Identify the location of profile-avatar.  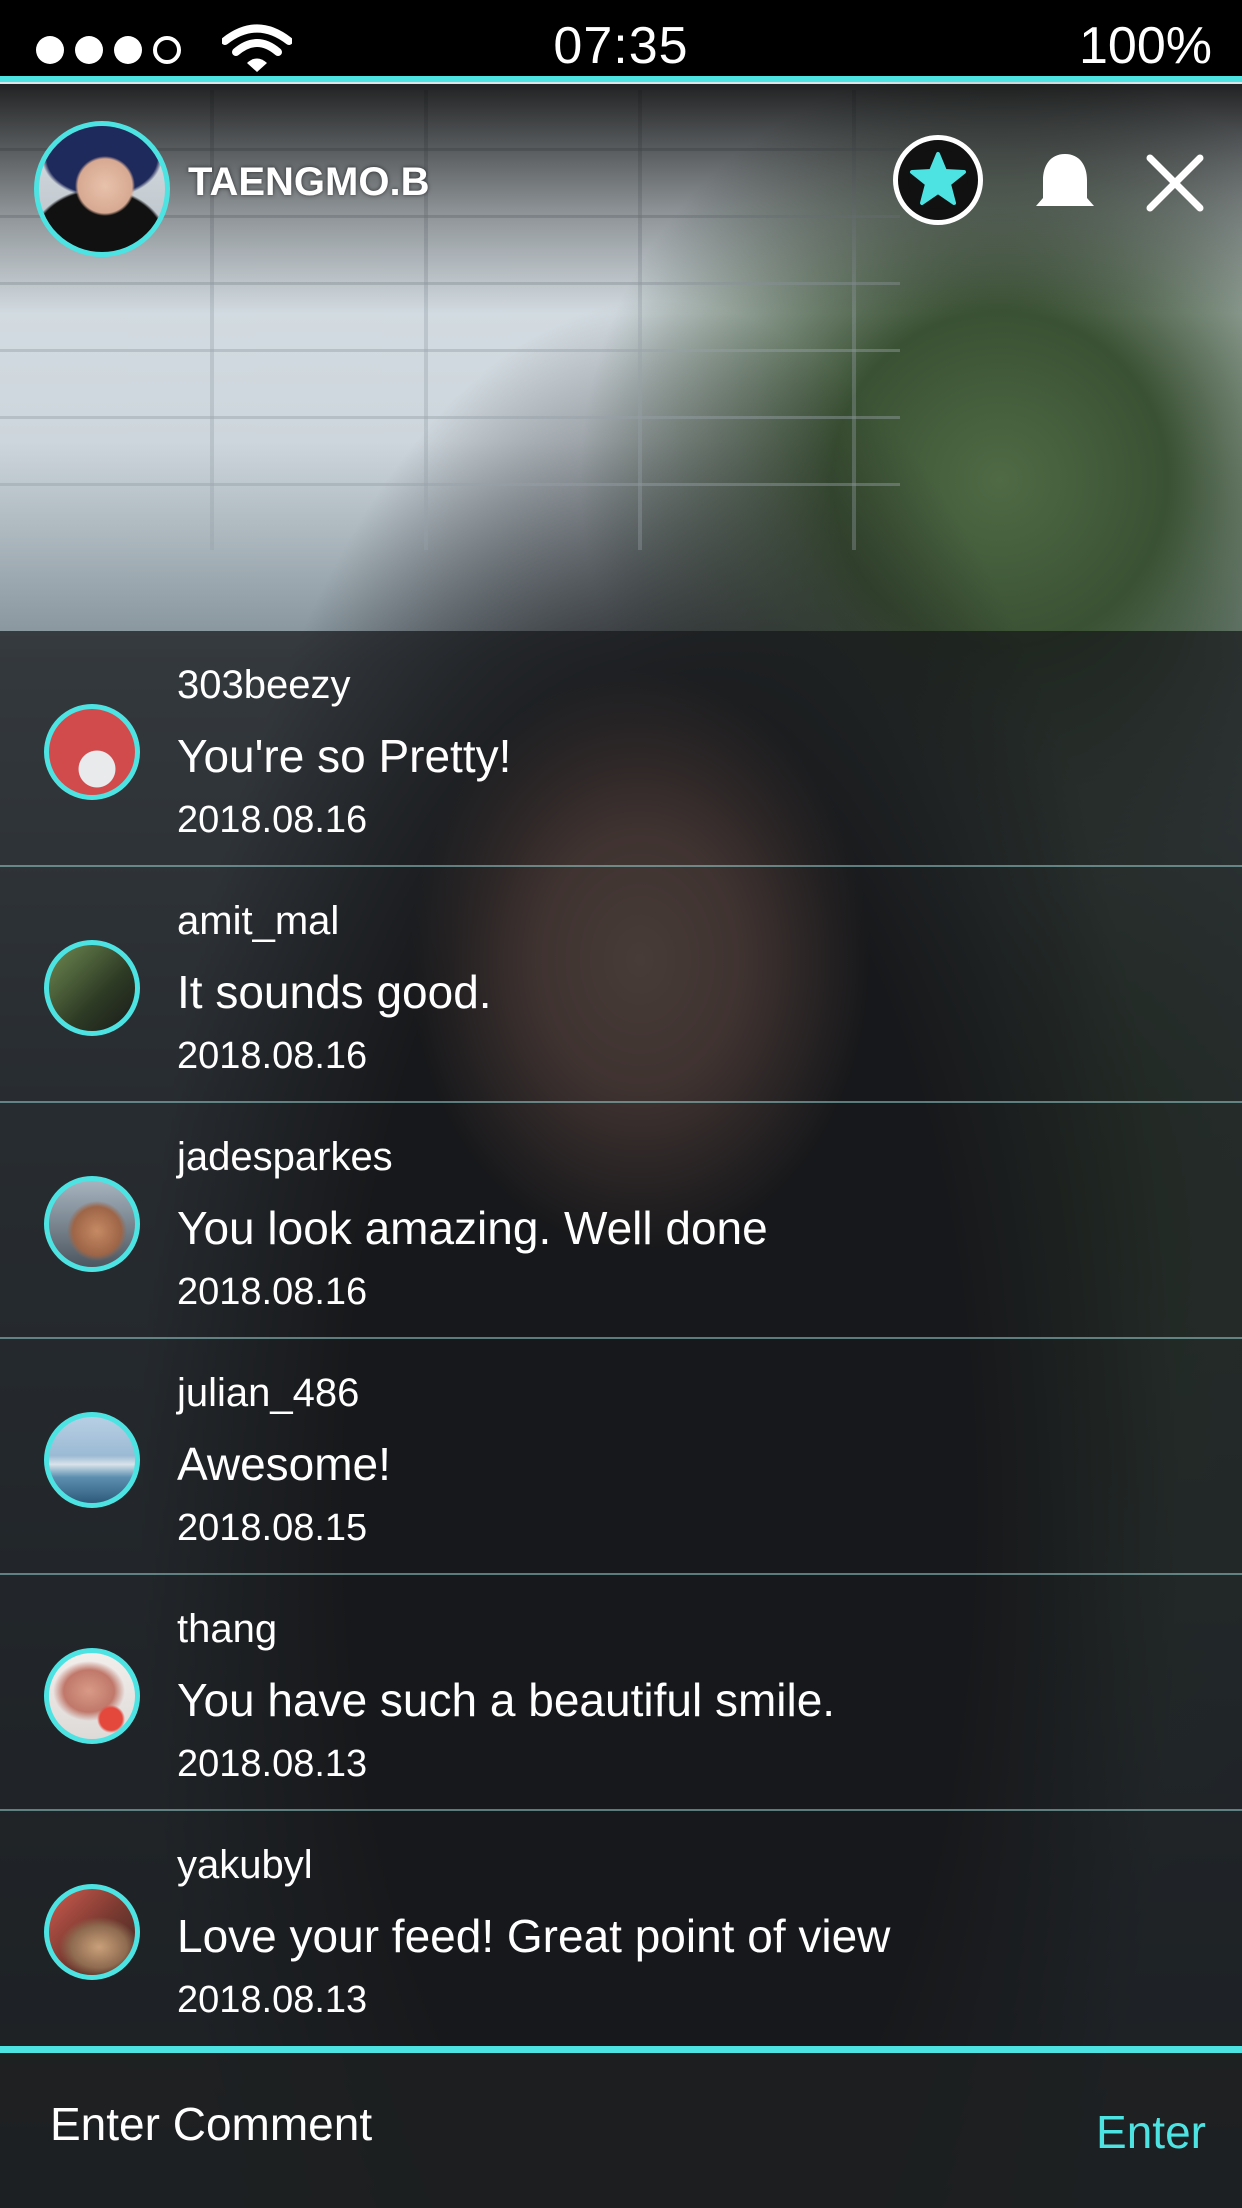
(102, 189).